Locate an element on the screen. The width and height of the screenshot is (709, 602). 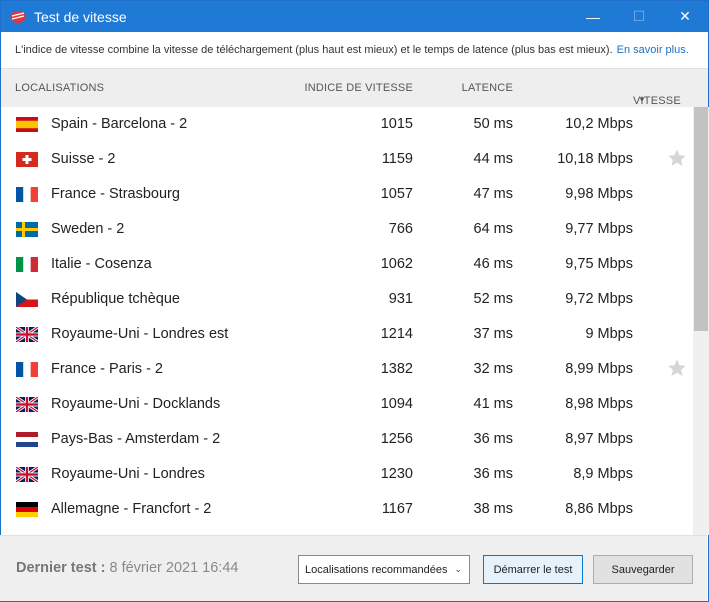
latency-value: 37 ms is located at coordinates (493, 334).